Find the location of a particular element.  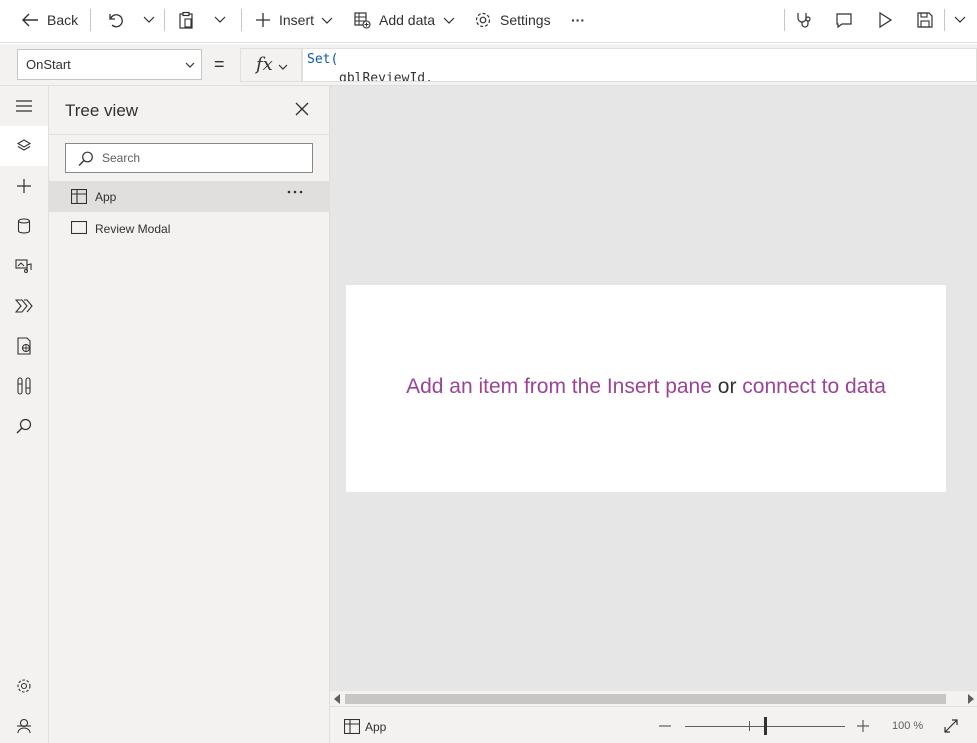

rail-advanced-tools is located at coordinates (24, 346).